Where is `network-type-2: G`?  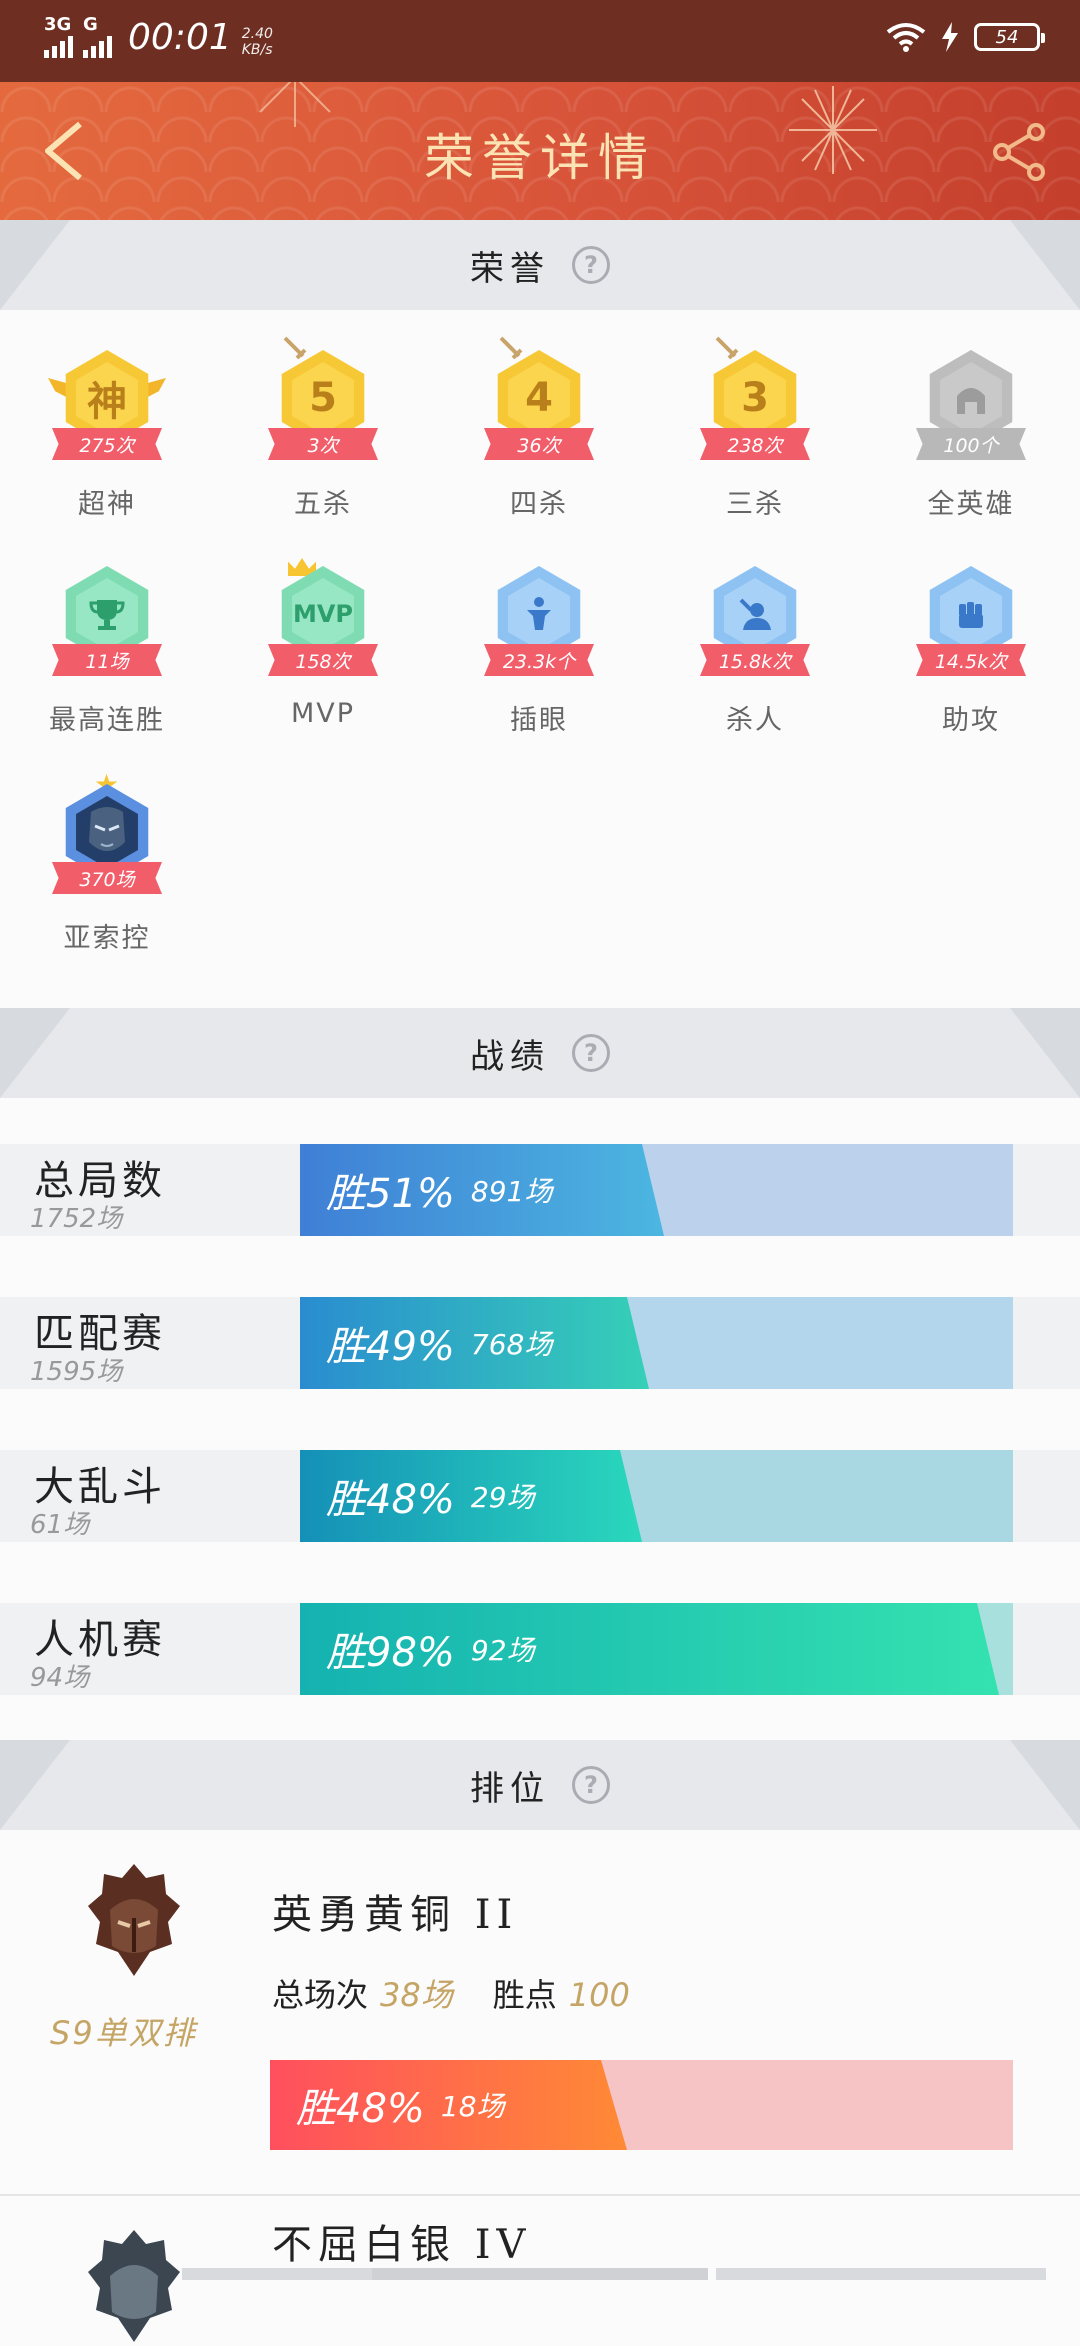
network-type-2: G is located at coordinates (90, 24).